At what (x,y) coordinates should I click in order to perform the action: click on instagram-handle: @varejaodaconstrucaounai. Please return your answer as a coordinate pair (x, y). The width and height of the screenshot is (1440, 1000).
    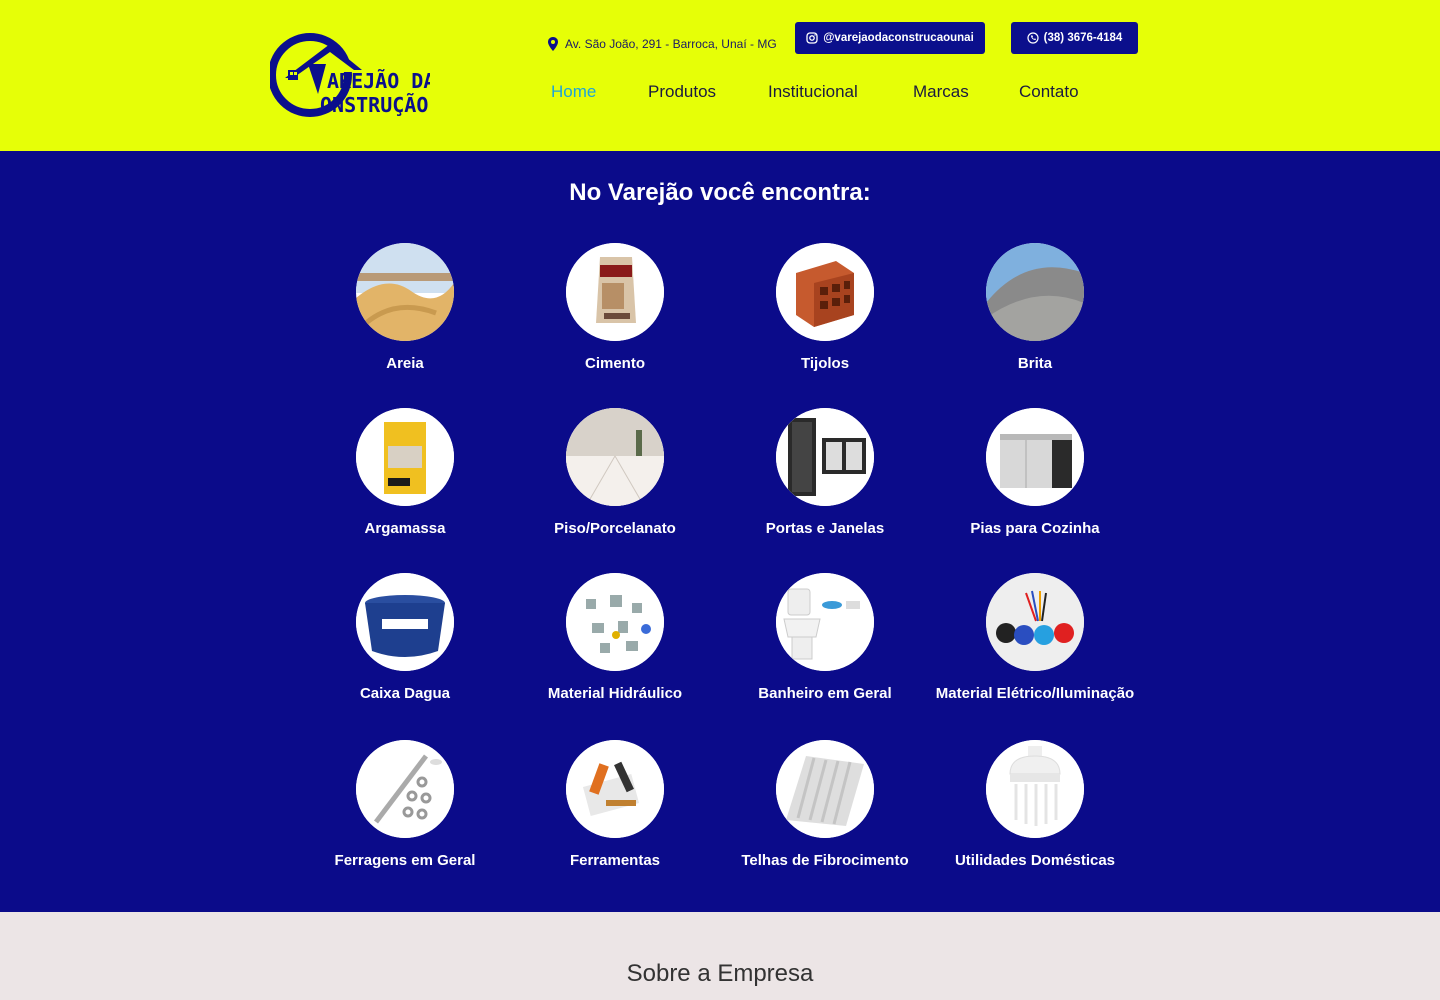
    Looking at the image, I should click on (898, 38).